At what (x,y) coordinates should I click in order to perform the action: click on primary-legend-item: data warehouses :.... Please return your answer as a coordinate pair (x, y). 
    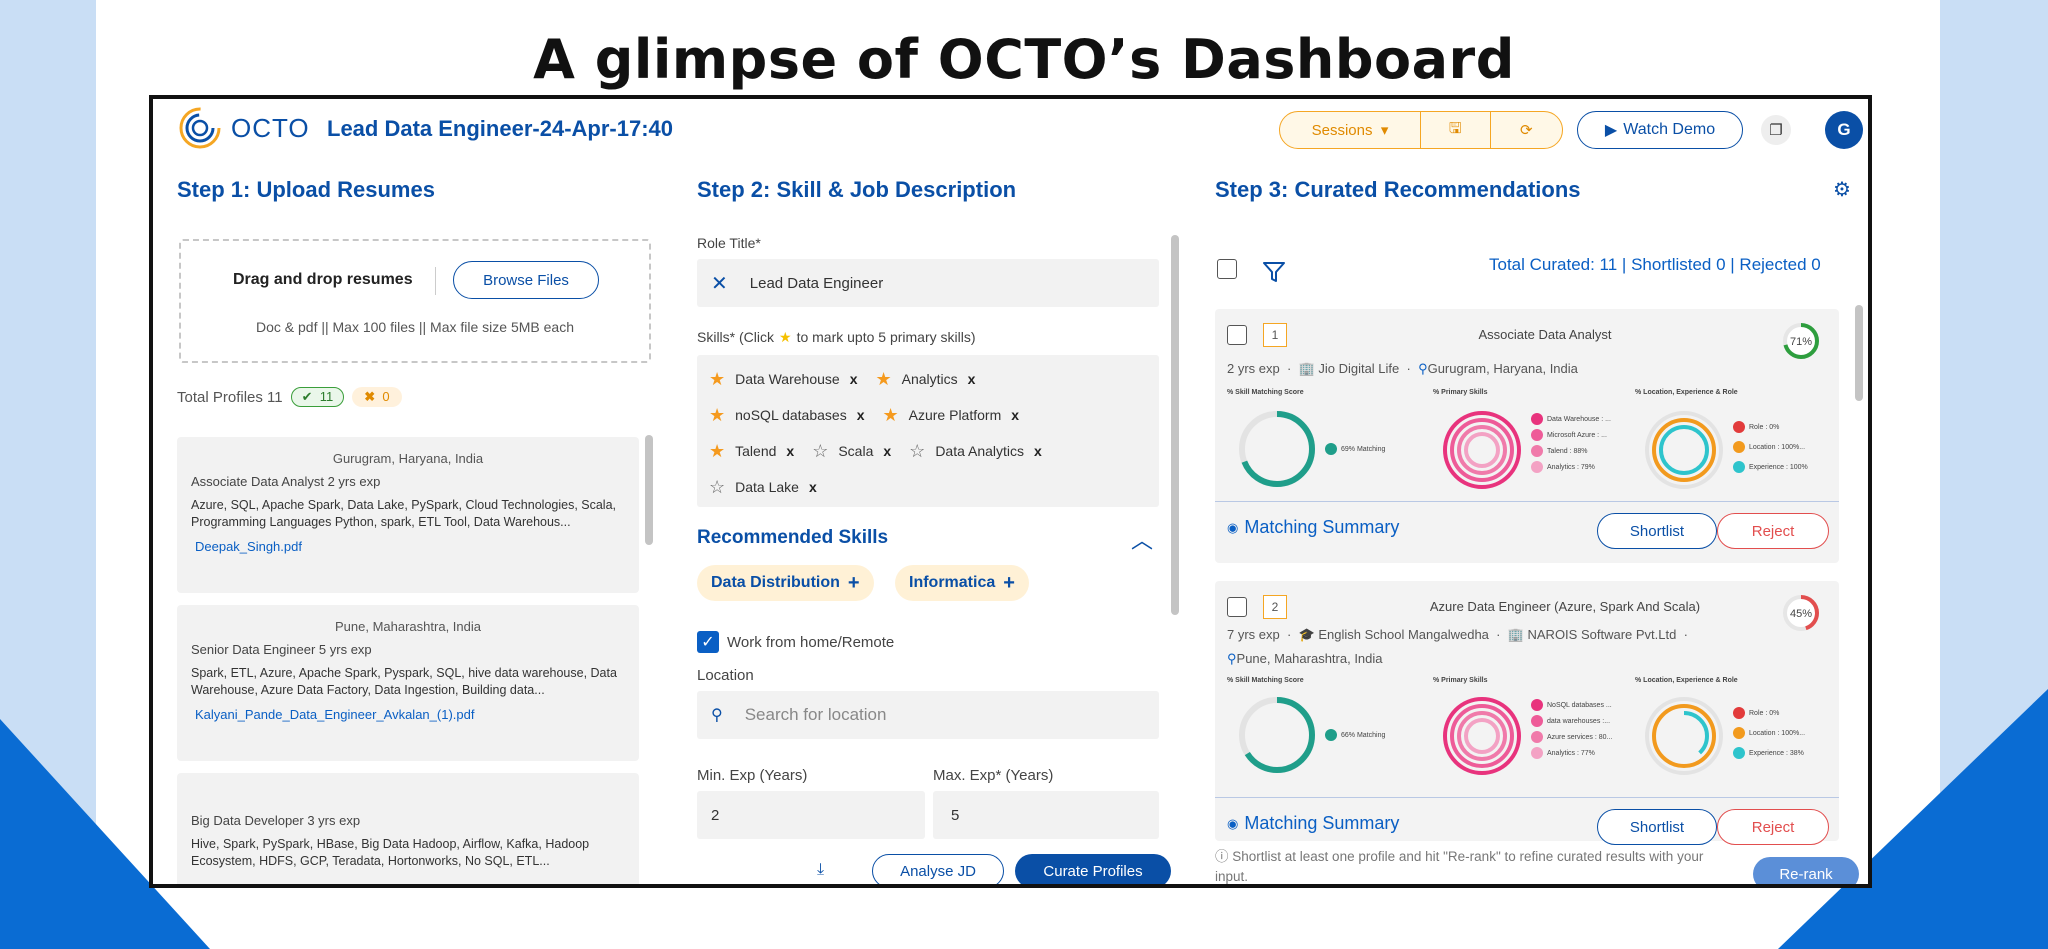
    Looking at the image, I should click on (1570, 721).